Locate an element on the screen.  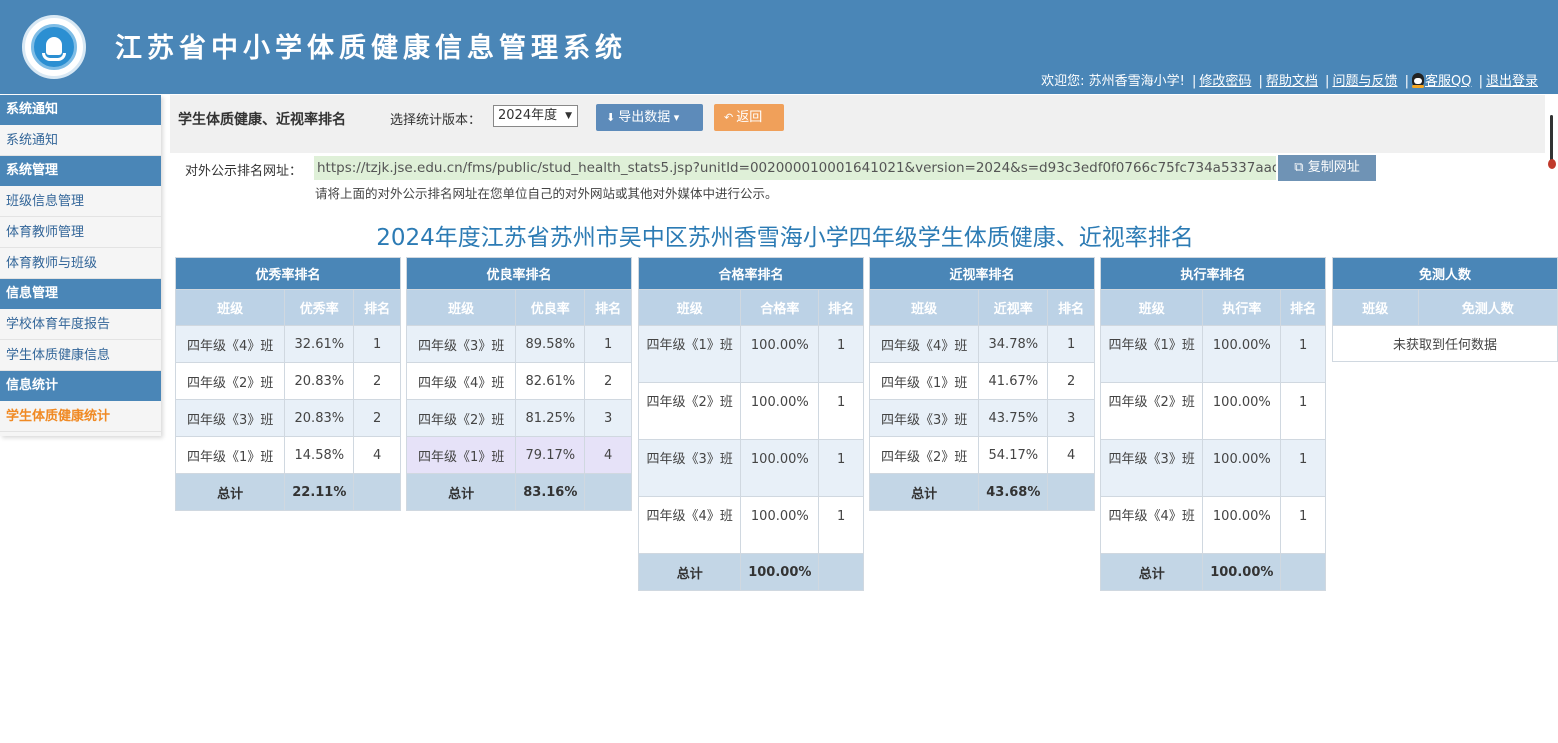
rate-cell: 20.83% is located at coordinates (319, 418).